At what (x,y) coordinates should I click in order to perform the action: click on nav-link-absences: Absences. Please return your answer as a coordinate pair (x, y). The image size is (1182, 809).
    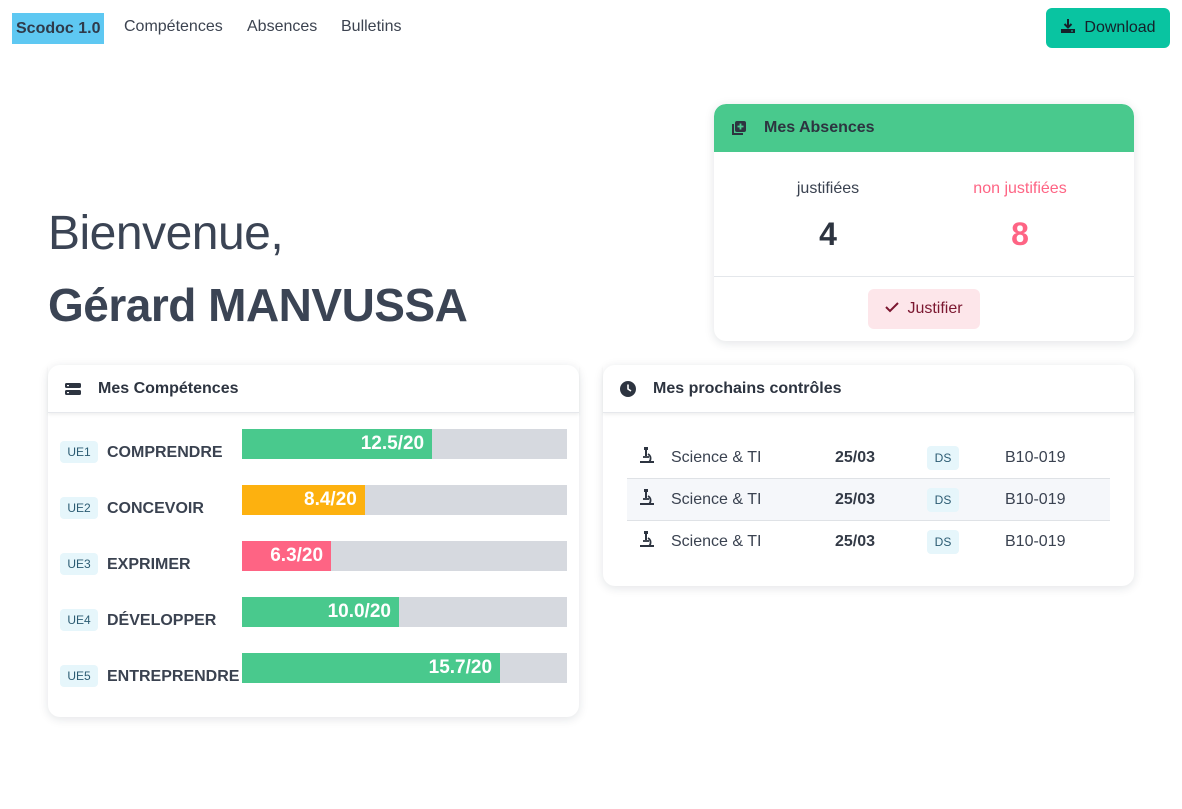
    Looking at the image, I should click on (282, 27).